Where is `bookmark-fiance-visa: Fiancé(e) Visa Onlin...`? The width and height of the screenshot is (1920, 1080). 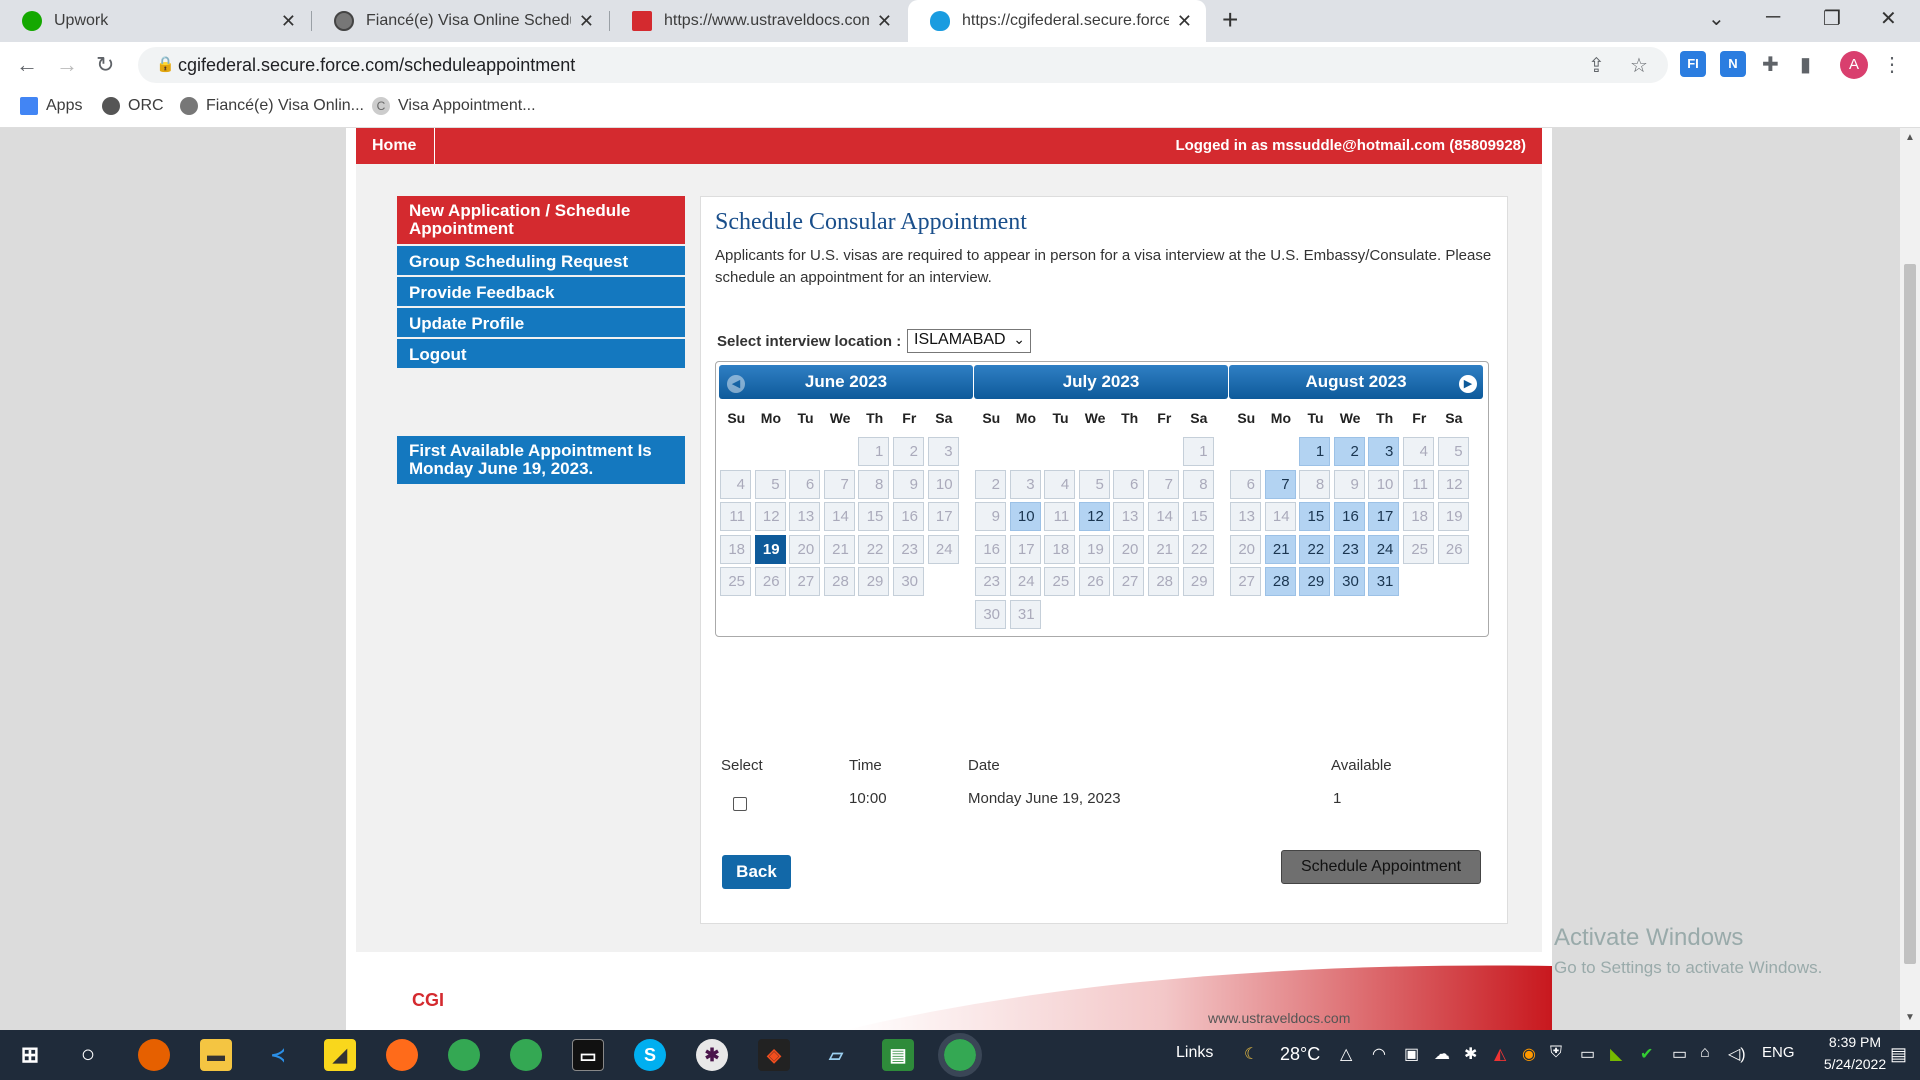
bookmark-fiance-visa: Fiancé(e) Visa Onlin... is located at coordinates (272, 106).